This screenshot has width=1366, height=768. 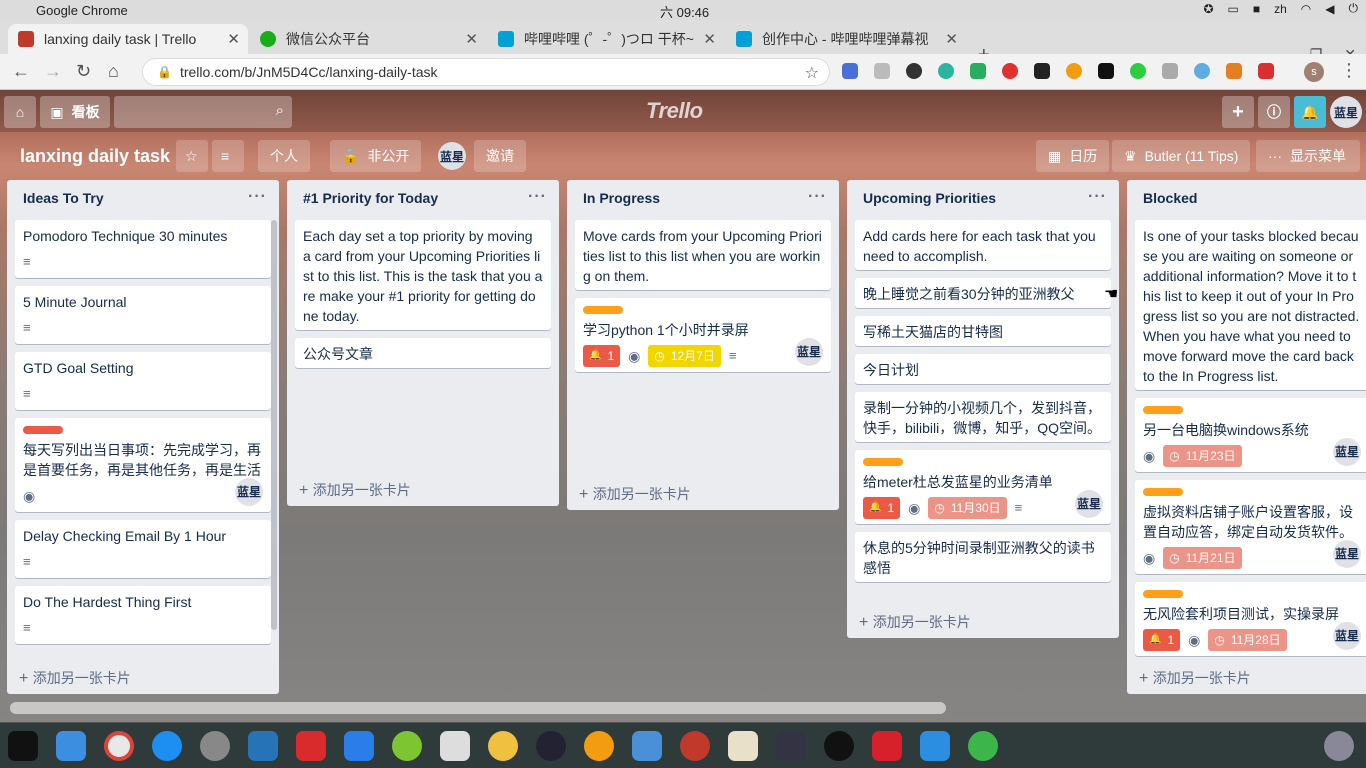 I want to click on card-title: Do The Hardest Thing First, so click(x=143, y=602).